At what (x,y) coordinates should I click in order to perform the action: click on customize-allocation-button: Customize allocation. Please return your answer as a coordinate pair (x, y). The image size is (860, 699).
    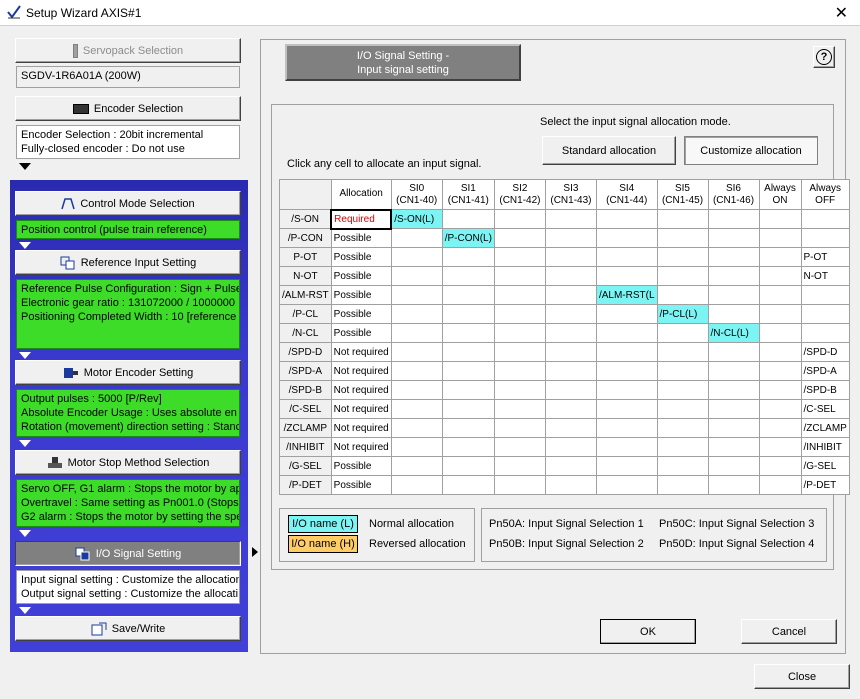
    Looking at the image, I should click on (751, 150).